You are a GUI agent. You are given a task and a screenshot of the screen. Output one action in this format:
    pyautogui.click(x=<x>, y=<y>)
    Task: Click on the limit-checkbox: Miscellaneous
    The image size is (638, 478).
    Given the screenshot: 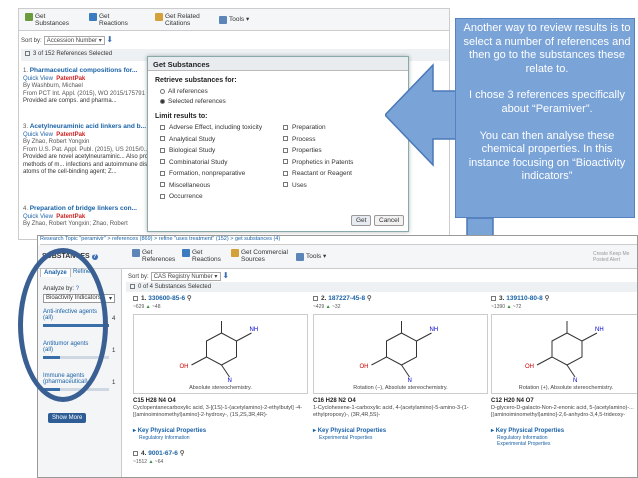 What is the action you would take?
    pyautogui.click(x=185, y=185)
    